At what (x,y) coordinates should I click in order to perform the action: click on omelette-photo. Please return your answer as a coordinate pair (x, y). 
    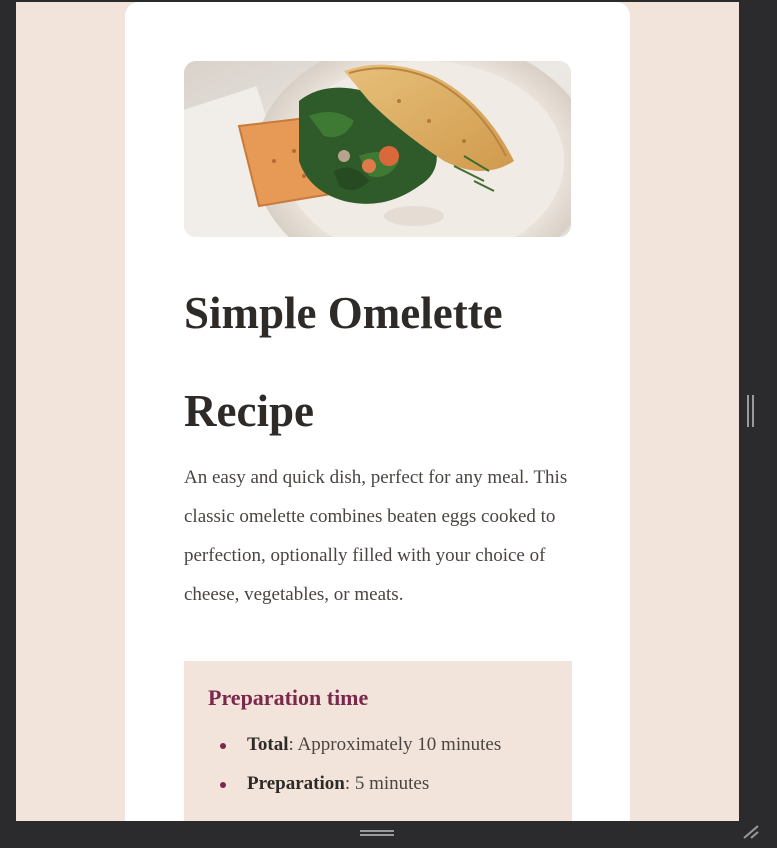
    Looking at the image, I should click on (377, 149).